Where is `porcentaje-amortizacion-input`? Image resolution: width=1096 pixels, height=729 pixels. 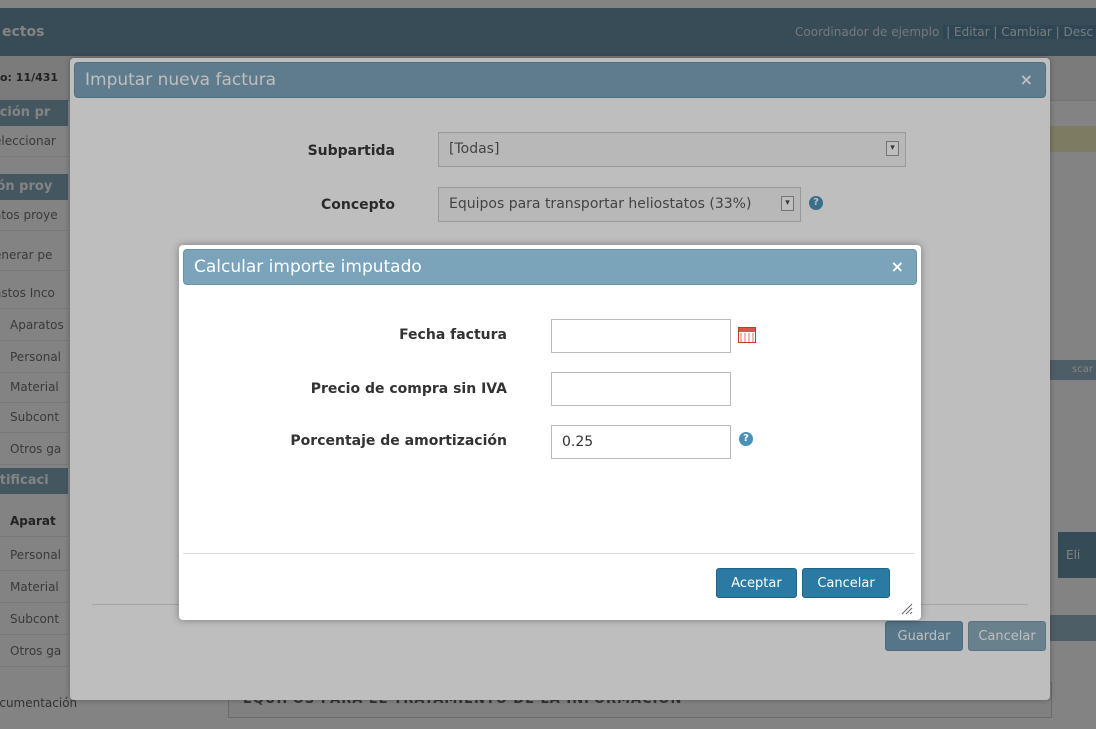
porcentaje-amortizacion-input is located at coordinates (641, 442).